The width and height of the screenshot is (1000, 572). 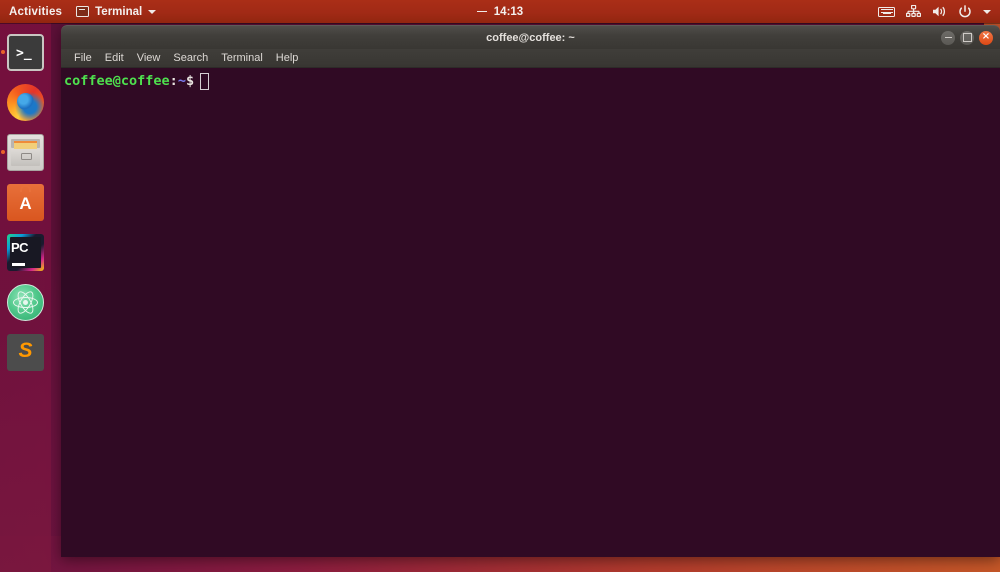 I want to click on terminal-icon: >_, so click(x=25, y=52).